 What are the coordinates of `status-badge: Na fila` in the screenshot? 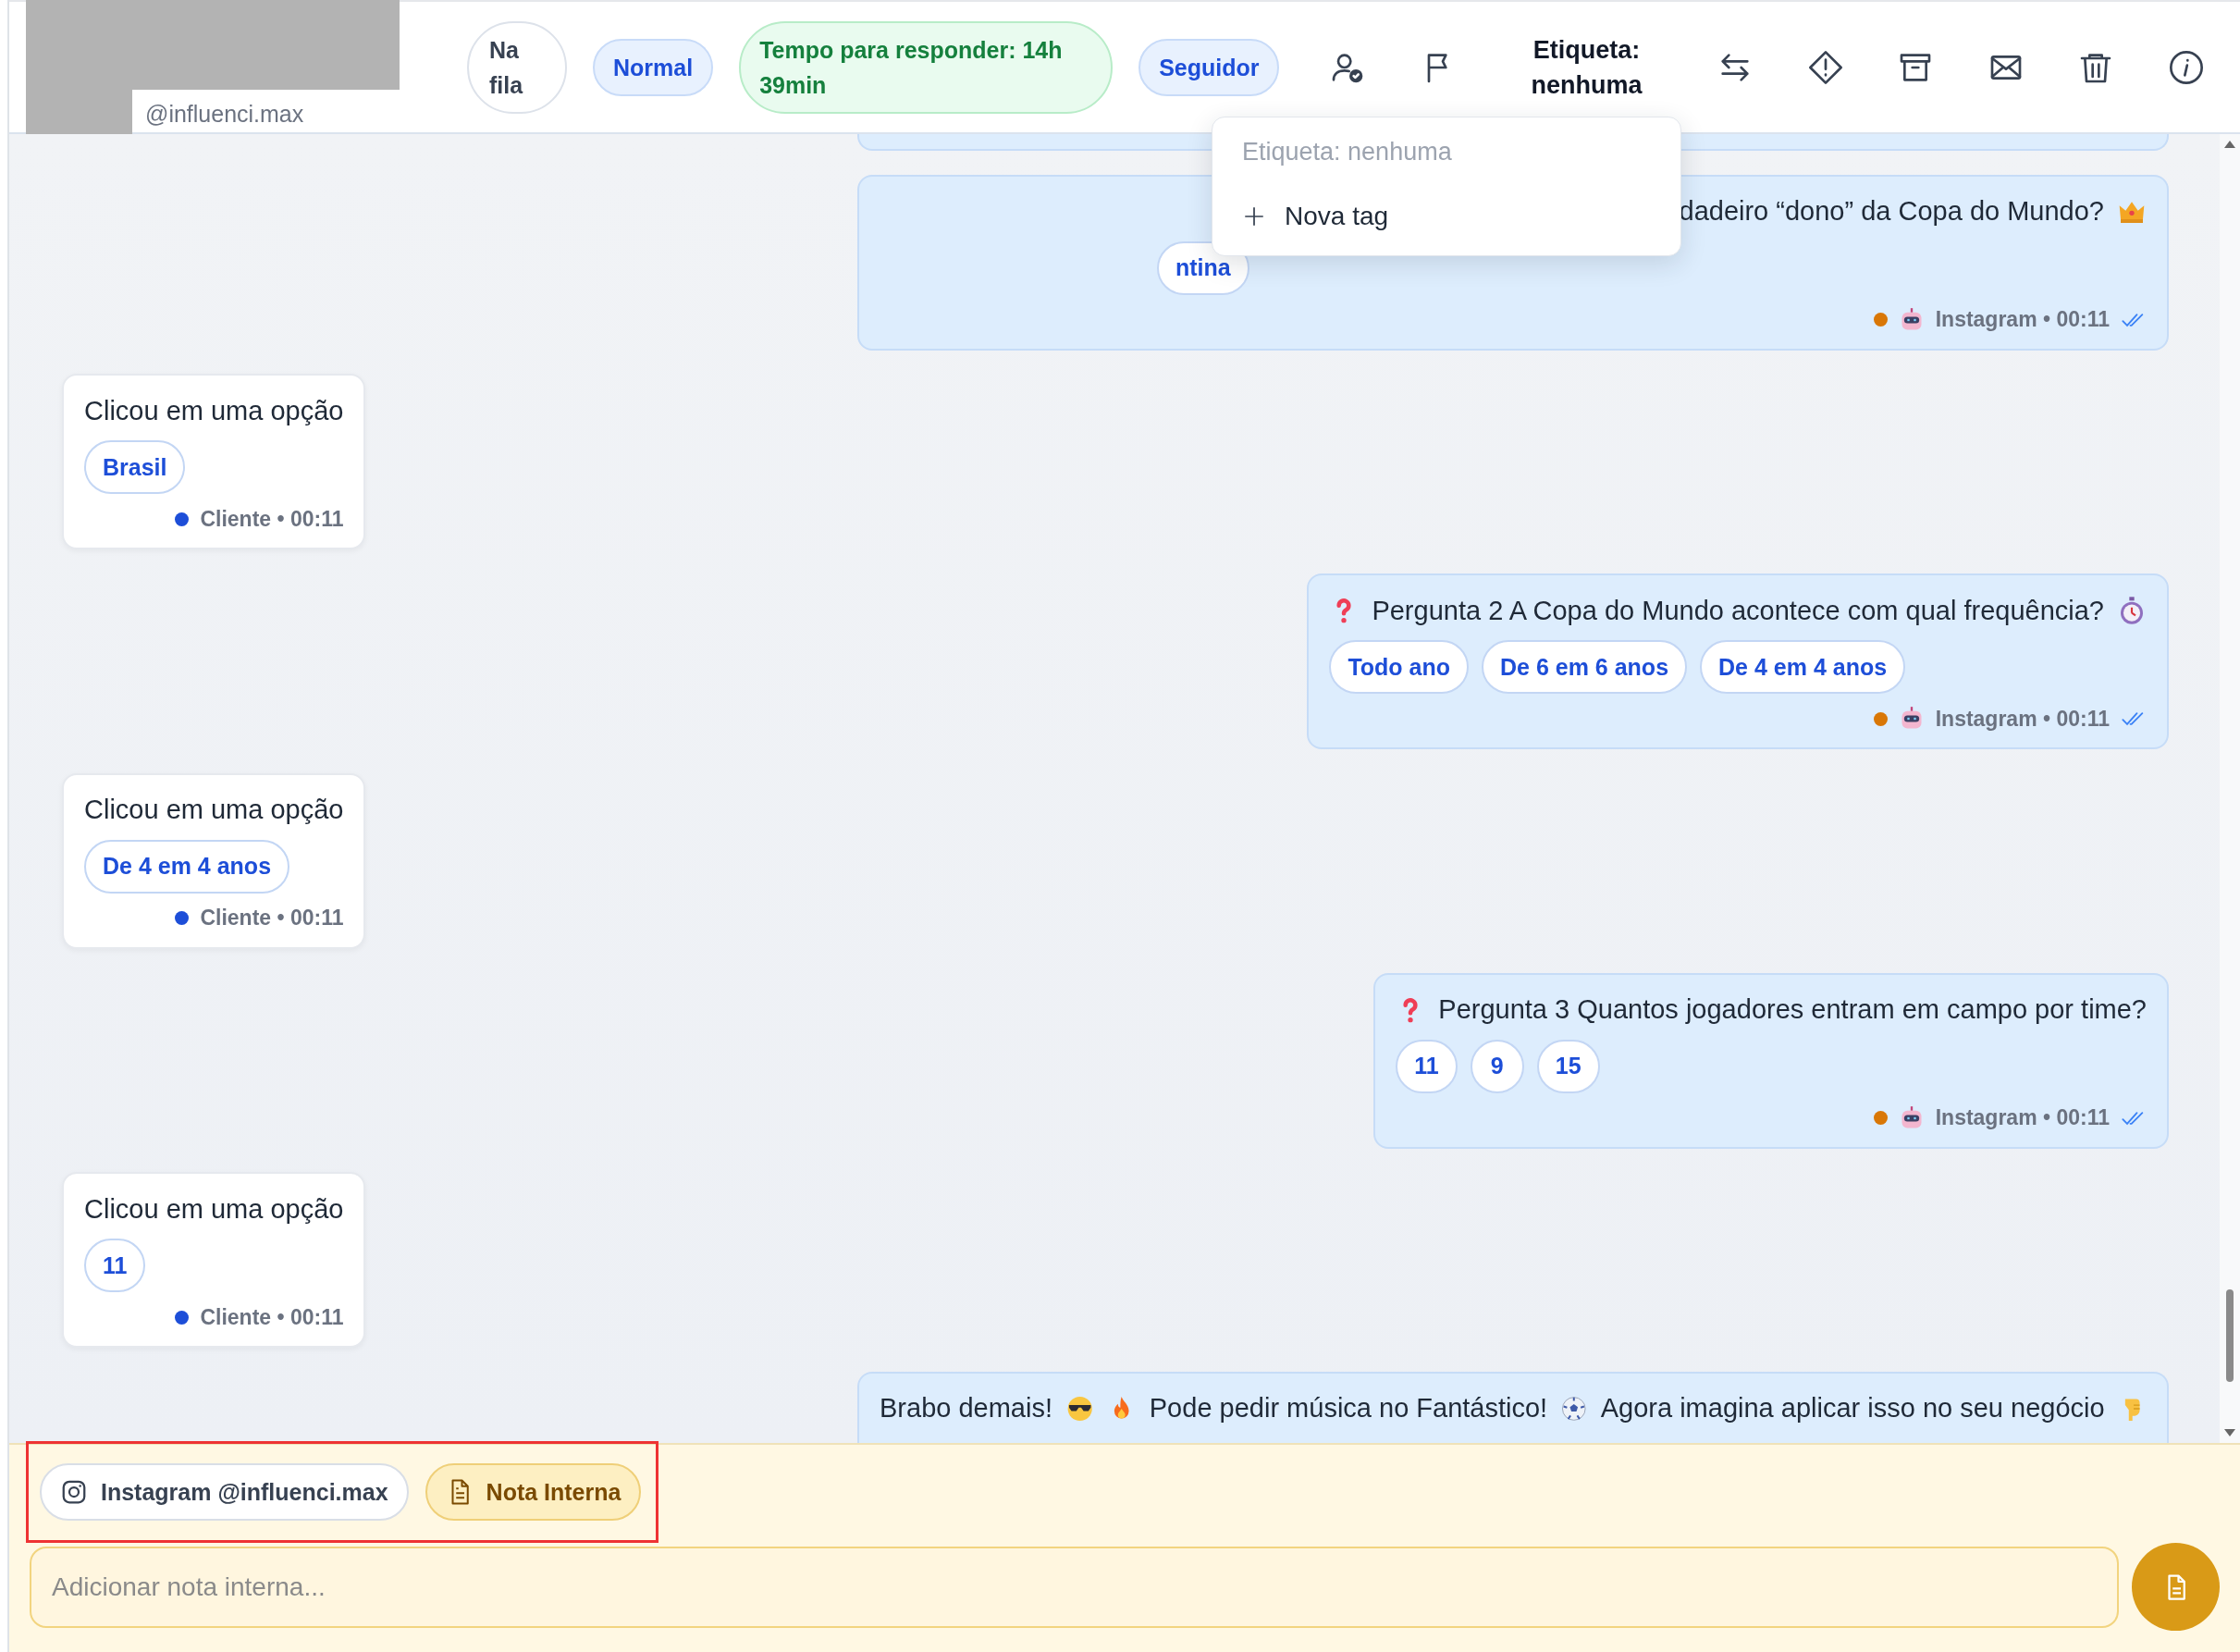 It's located at (517, 67).